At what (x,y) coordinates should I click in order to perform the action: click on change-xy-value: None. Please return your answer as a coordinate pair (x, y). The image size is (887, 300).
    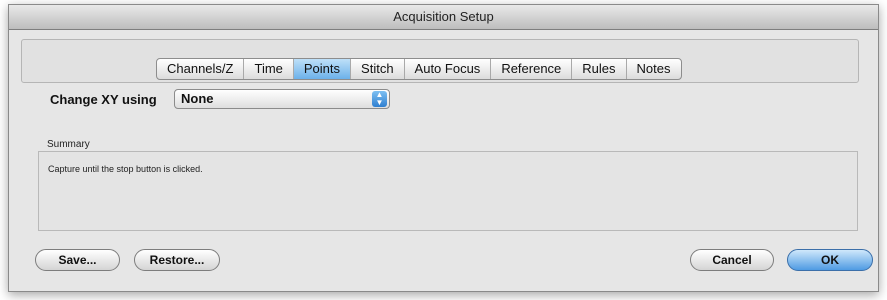
    Looking at the image, I should click on (197, 98).